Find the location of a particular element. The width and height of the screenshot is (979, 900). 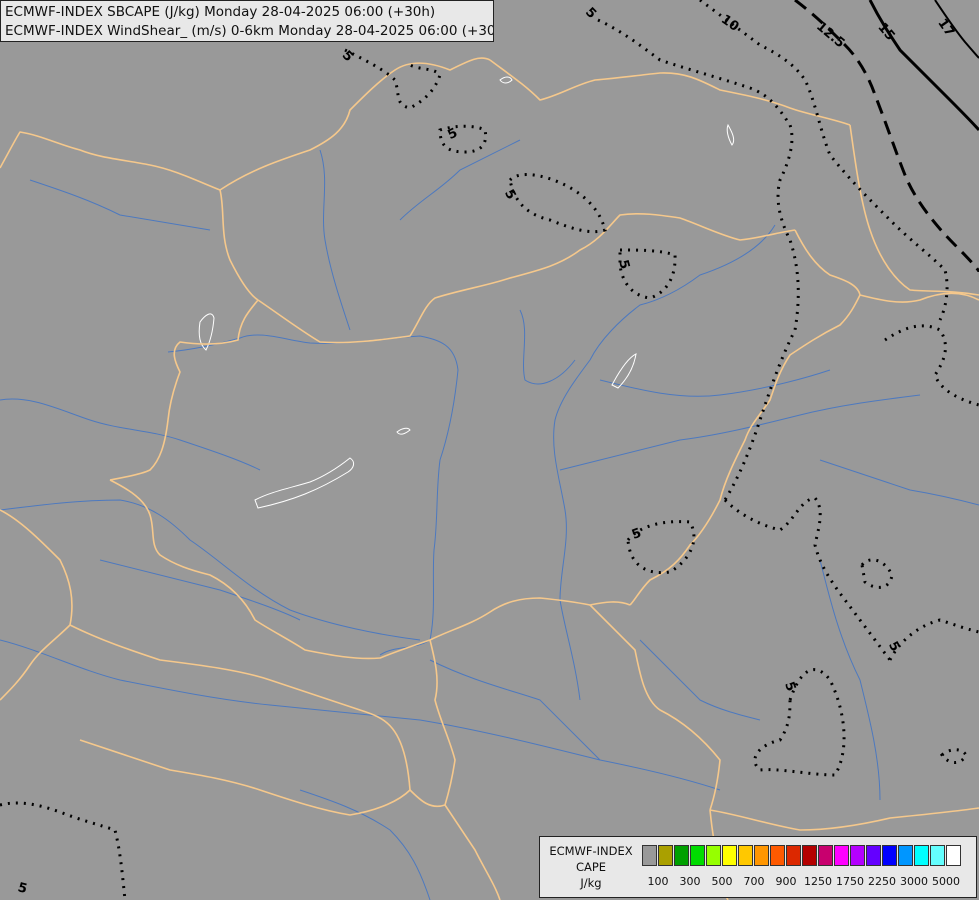

contour-5-dotted-nw is located at coordinates (393, 79).